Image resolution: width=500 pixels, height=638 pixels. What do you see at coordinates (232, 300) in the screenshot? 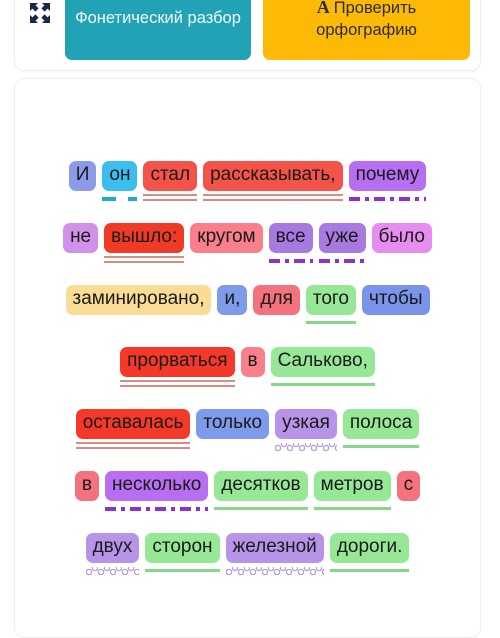
I see `word-chip: и,` at bounding box center [232, 300].